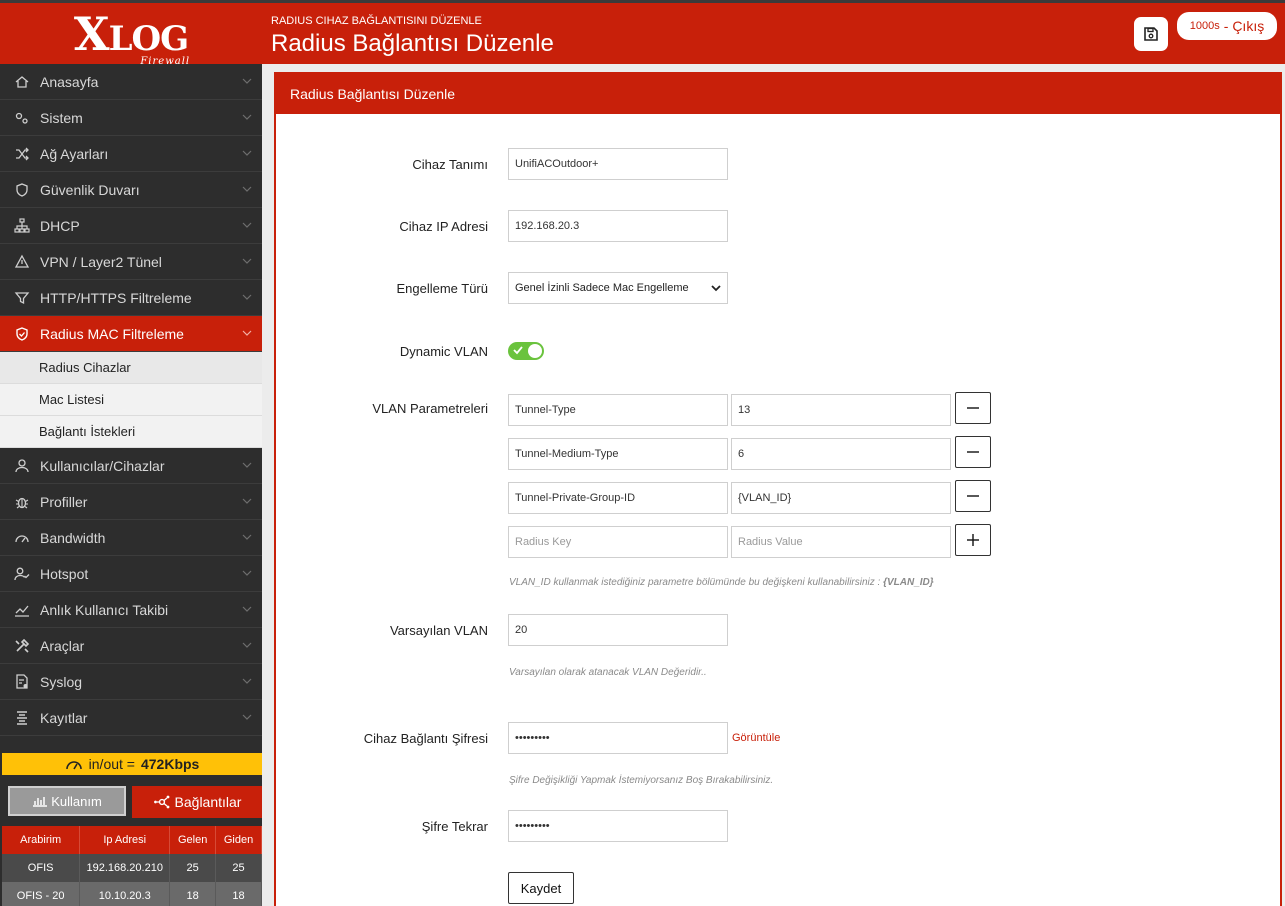 The width and height of the screenshot is (1285, 906). What do you see at coordinates (125, 868) in the screenshot?
I see `table-cell: 192.168.20.210` at bounding box center [125, 868].